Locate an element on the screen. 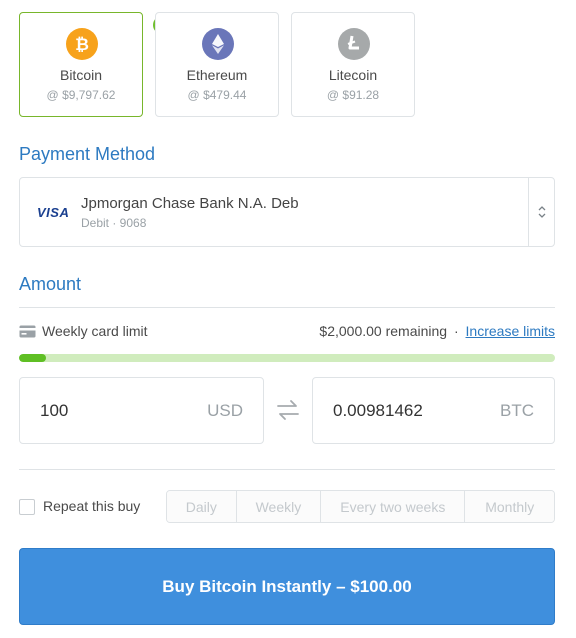 The height and width of the screenshot is (638, 576). currency-card-bitcoin: ₿ Bitcoin @ $9,797.62 is located at coordinates (96, 64).